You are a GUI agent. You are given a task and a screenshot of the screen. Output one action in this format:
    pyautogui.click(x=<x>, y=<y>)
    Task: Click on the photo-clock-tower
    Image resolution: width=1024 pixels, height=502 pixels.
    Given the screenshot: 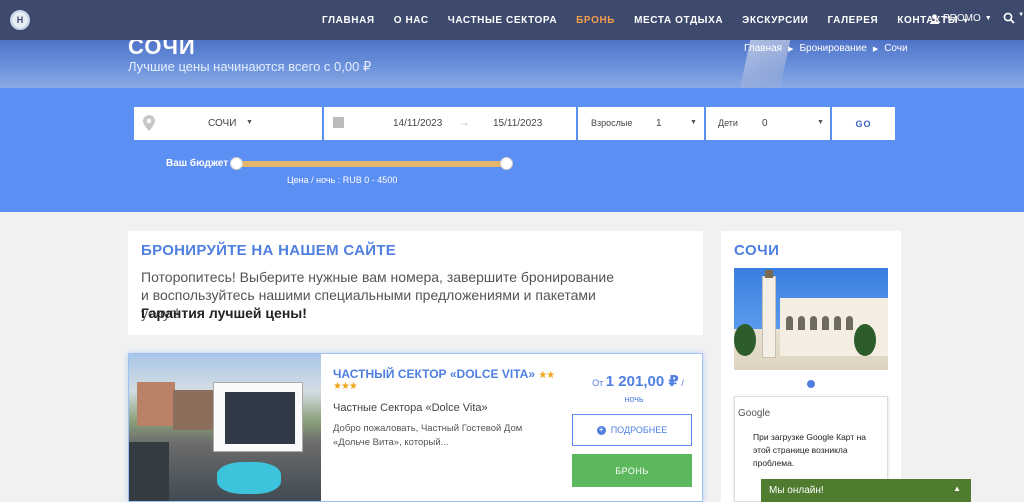 What is the action you would take?
    pyautogui.click(x=769, y=317)
    